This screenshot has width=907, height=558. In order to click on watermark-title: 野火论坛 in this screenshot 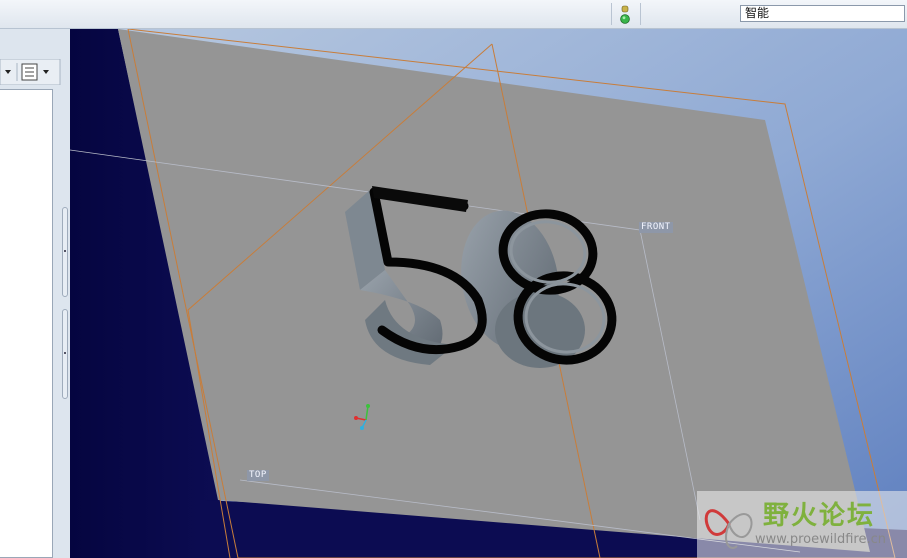, I will do `click(819, 516)`.